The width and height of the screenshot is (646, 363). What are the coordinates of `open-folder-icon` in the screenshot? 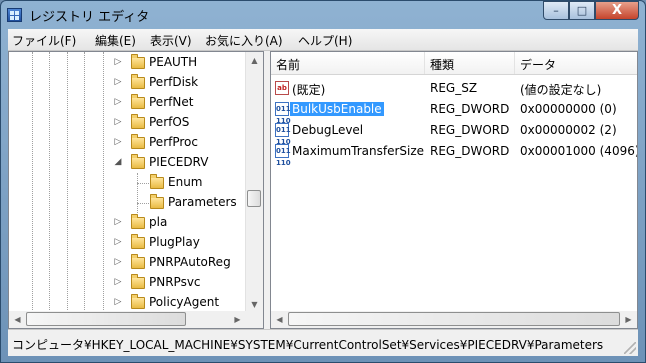 It's located at (138, 161).